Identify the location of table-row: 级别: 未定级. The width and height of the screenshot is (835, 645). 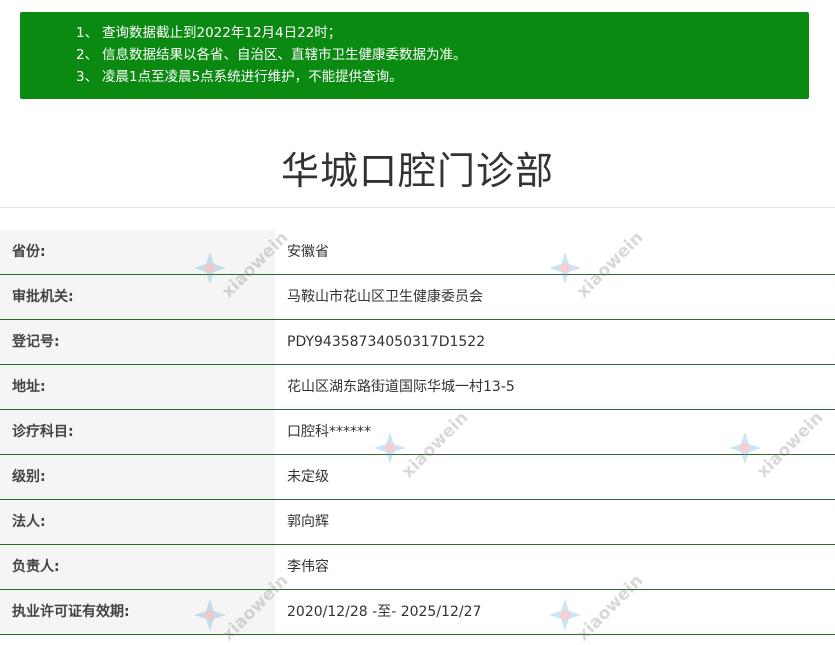
(417, 477).